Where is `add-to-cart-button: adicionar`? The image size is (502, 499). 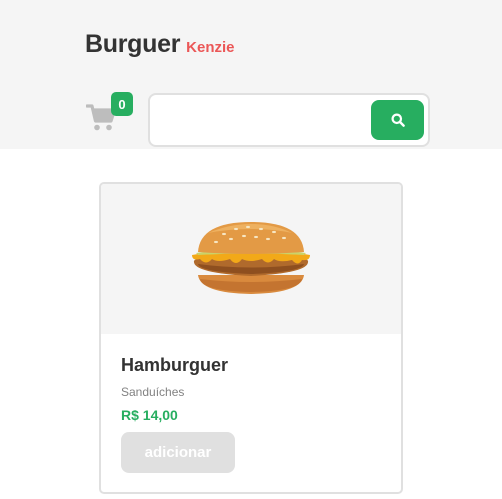 add-to-cart-button: adicionar is located at coordinates (178, 452).